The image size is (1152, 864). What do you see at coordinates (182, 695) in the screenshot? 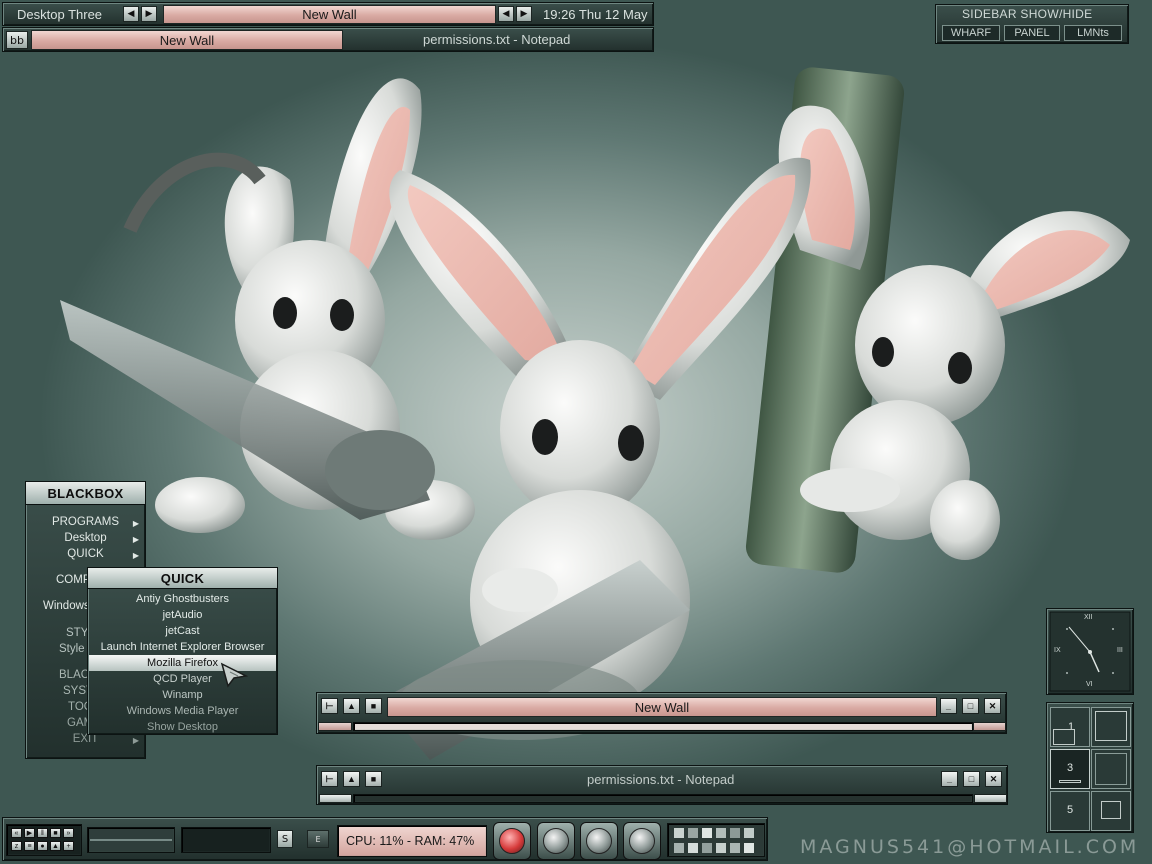
I see `quick-item-winamp: Winamp` at bounding box center [182, 695].